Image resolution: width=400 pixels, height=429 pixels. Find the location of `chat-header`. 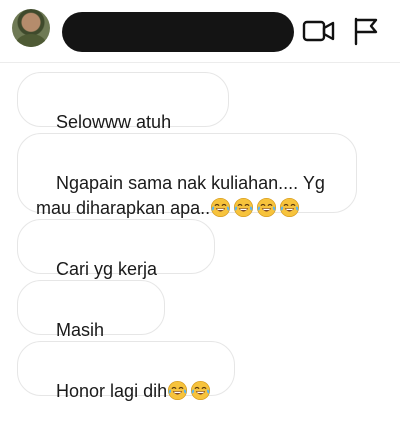

chat-header is located at coordinates (200, 31).